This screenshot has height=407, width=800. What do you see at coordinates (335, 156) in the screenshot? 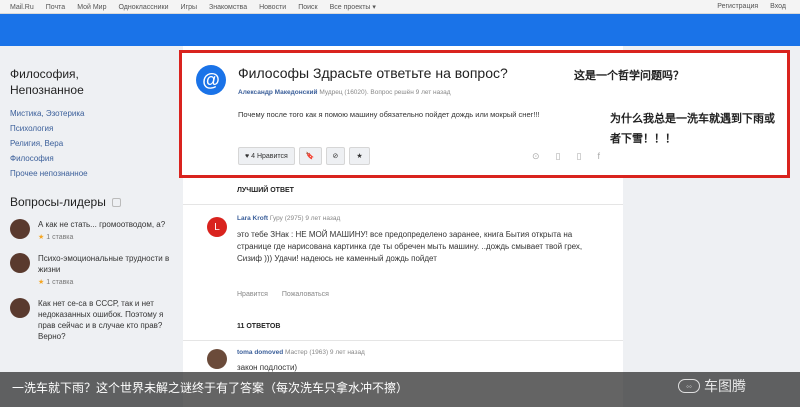
I see `block-icon: ⊘` at bounding box center [335, 156].